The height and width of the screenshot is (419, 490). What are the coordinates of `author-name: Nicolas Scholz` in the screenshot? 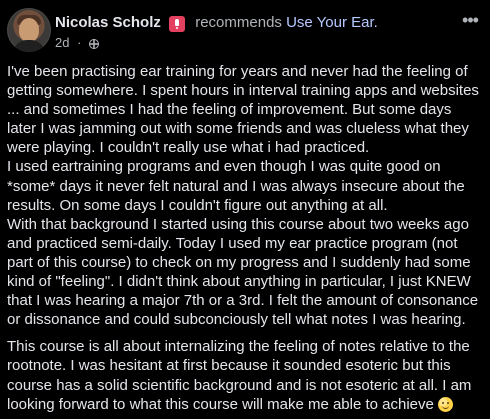 It's located at (108, 22).